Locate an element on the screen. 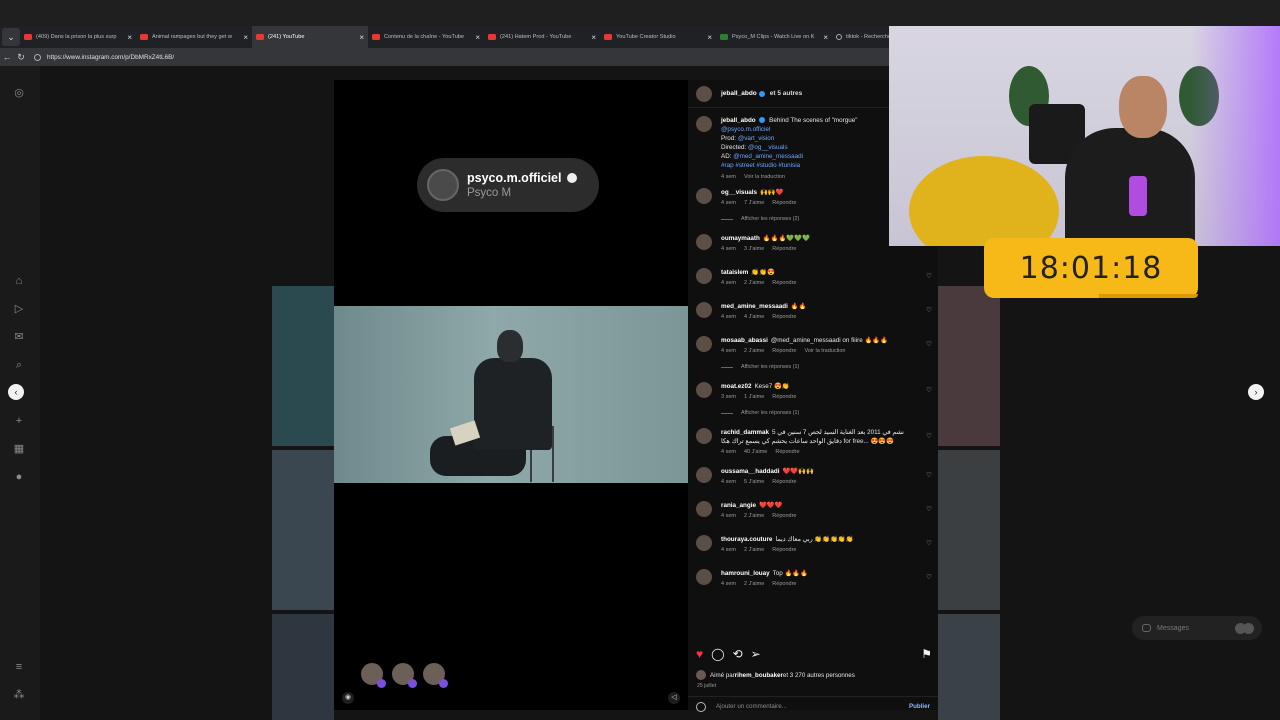 The height and width of the screenshot is (720, 1280). dashboard-icon: ▦ is located at coordinates (19, 449).